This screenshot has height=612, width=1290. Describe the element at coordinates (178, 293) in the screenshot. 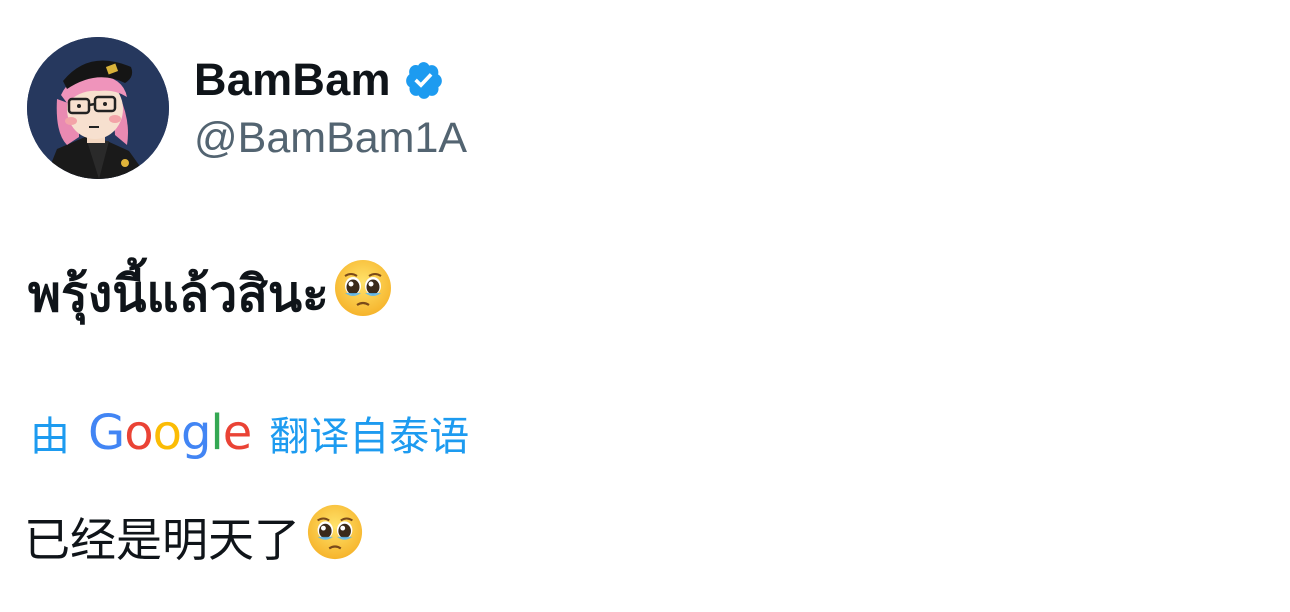

I see `tweet-text-content: พรุ้งนี้แล้วสินะ` at that location.